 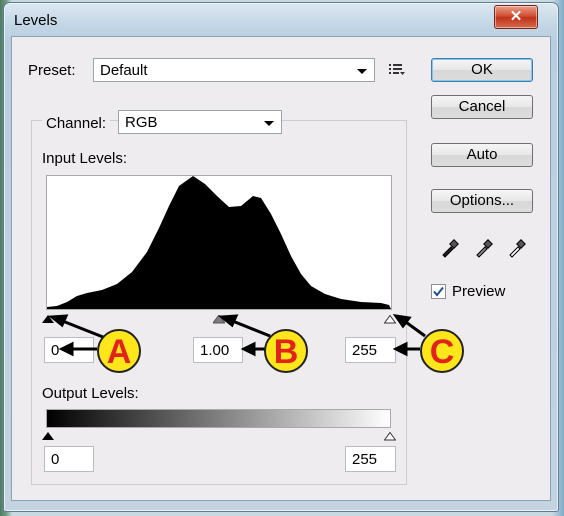 I want to click on callout-b: B, so click(x=286, y=351).